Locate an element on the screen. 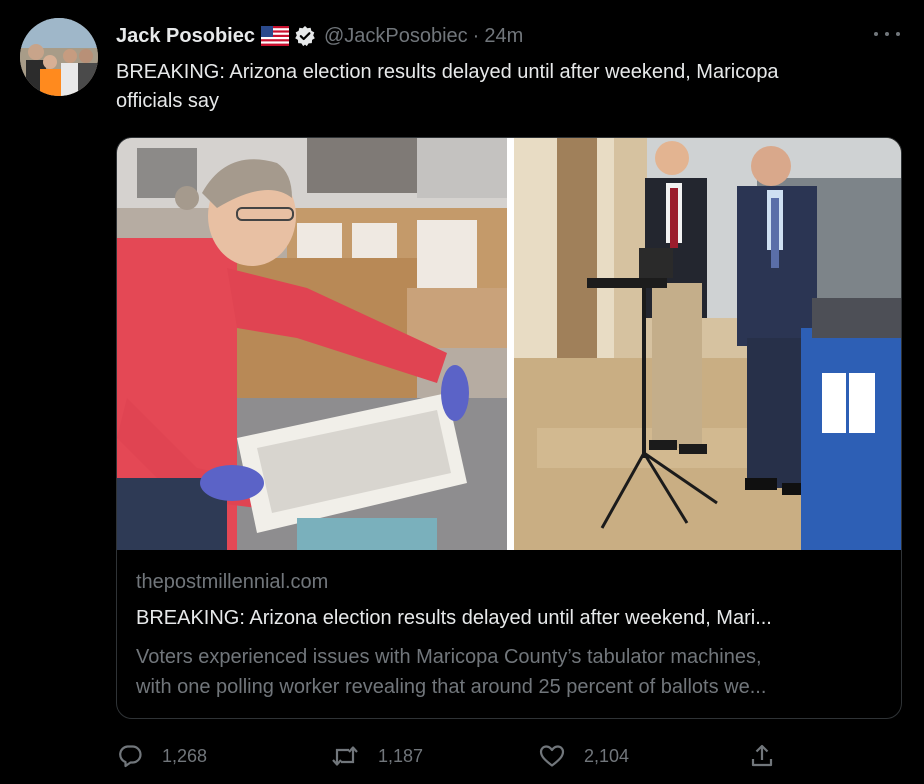  retweet-count: 1,187 is located at coordinates (401, 755).